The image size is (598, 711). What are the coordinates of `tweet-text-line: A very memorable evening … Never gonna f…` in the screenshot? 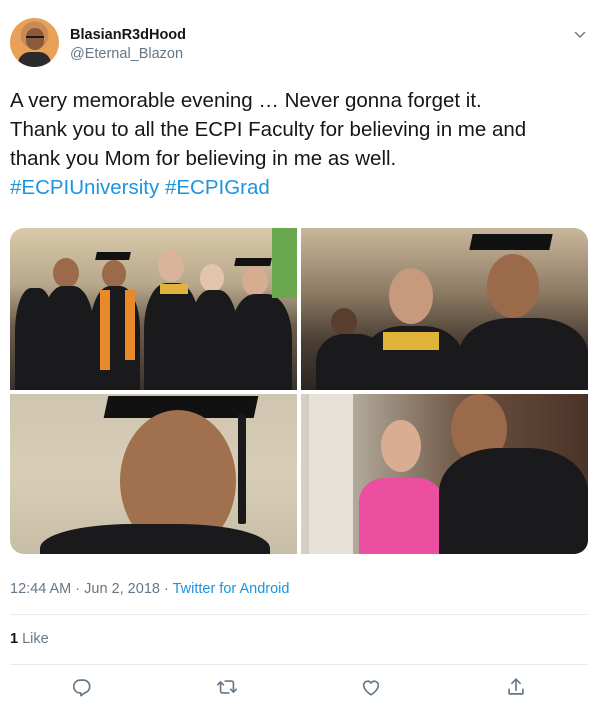 It's located at (246, 100).